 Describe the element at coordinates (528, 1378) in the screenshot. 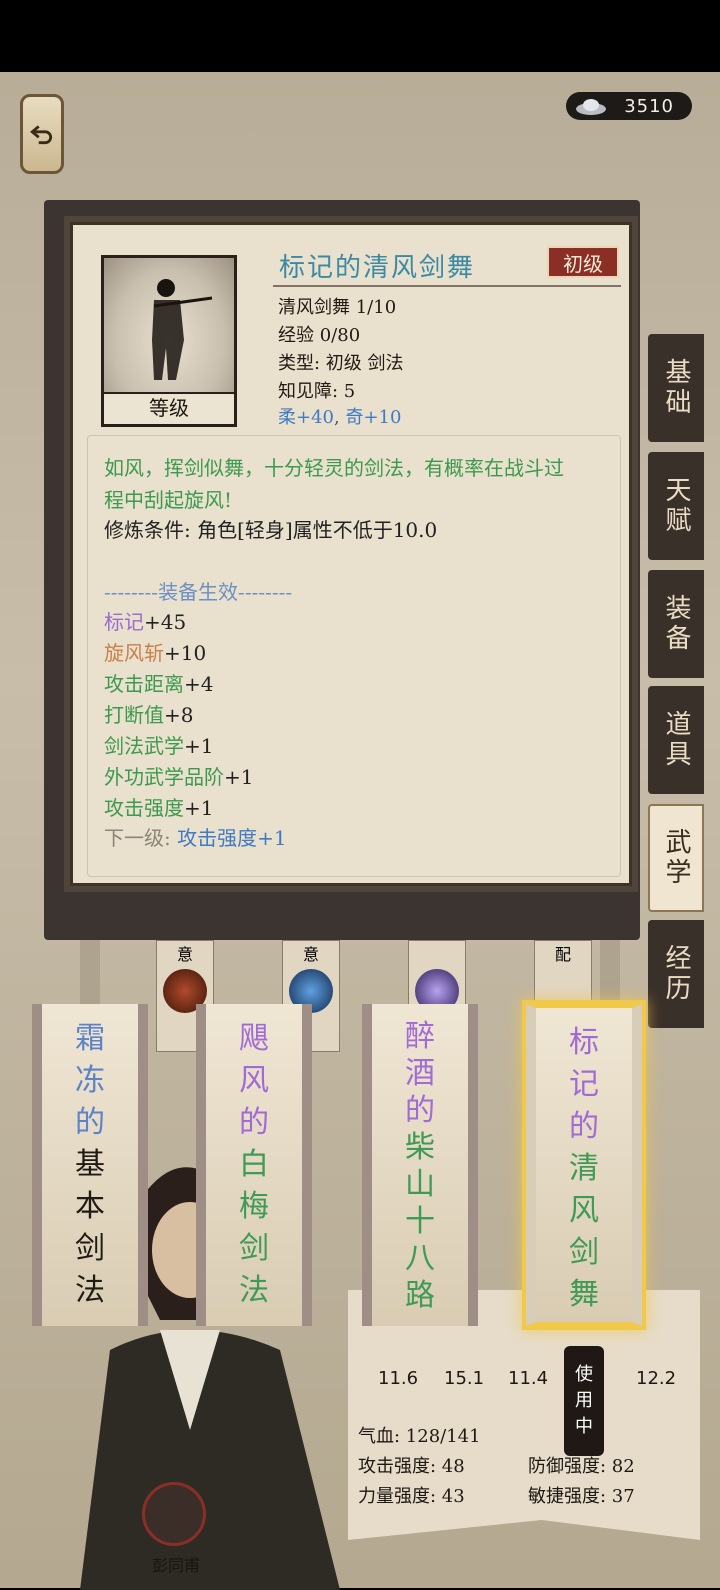

I see `stat-value: 11.4` at that location.